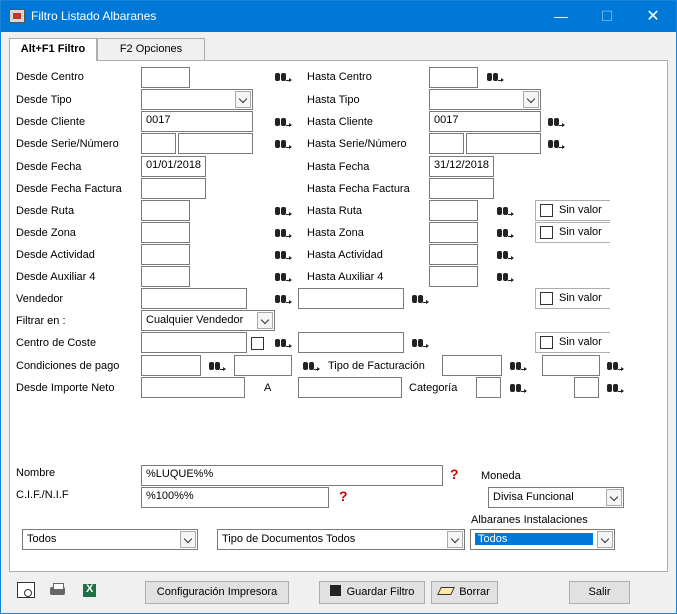 This screenshot has width=677, height=614. What do you see at coordinates (599, 592) in the screenshot?
I see `salir-button: Salir` at bounding box center [599, 592].